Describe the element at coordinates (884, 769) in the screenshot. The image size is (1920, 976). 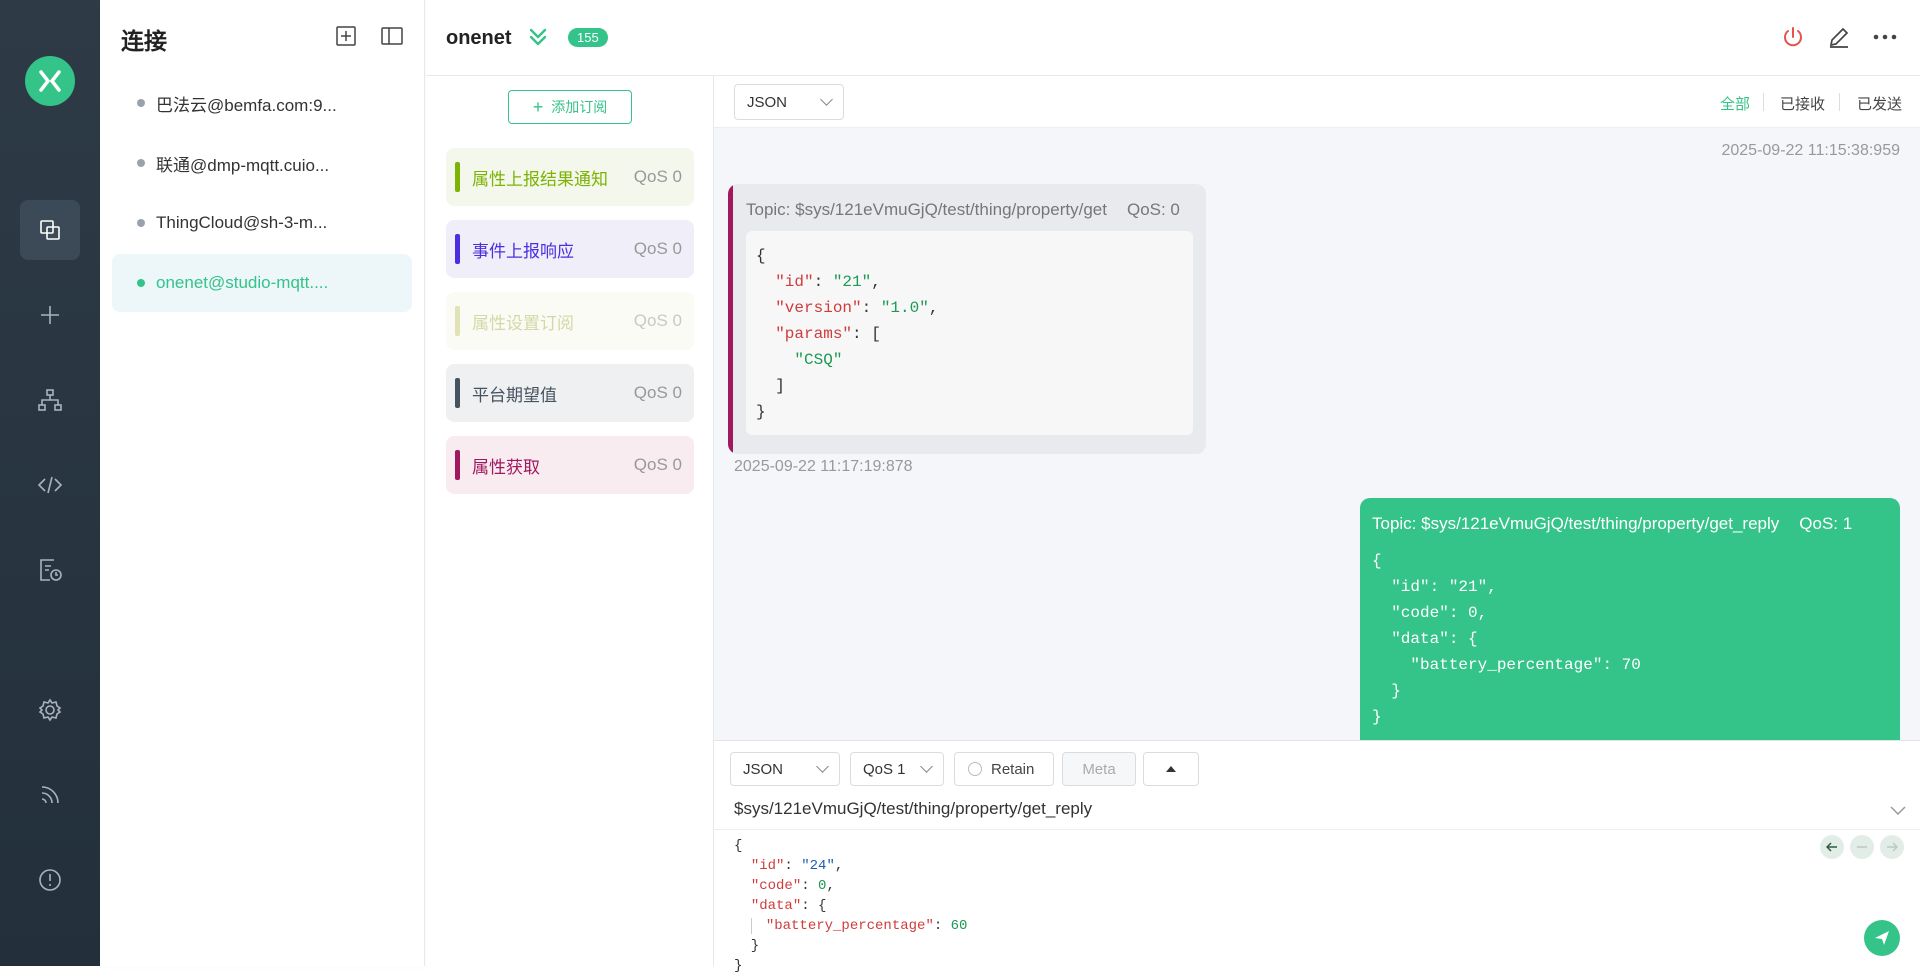
I see `qos-value: QoS 1` at that location.